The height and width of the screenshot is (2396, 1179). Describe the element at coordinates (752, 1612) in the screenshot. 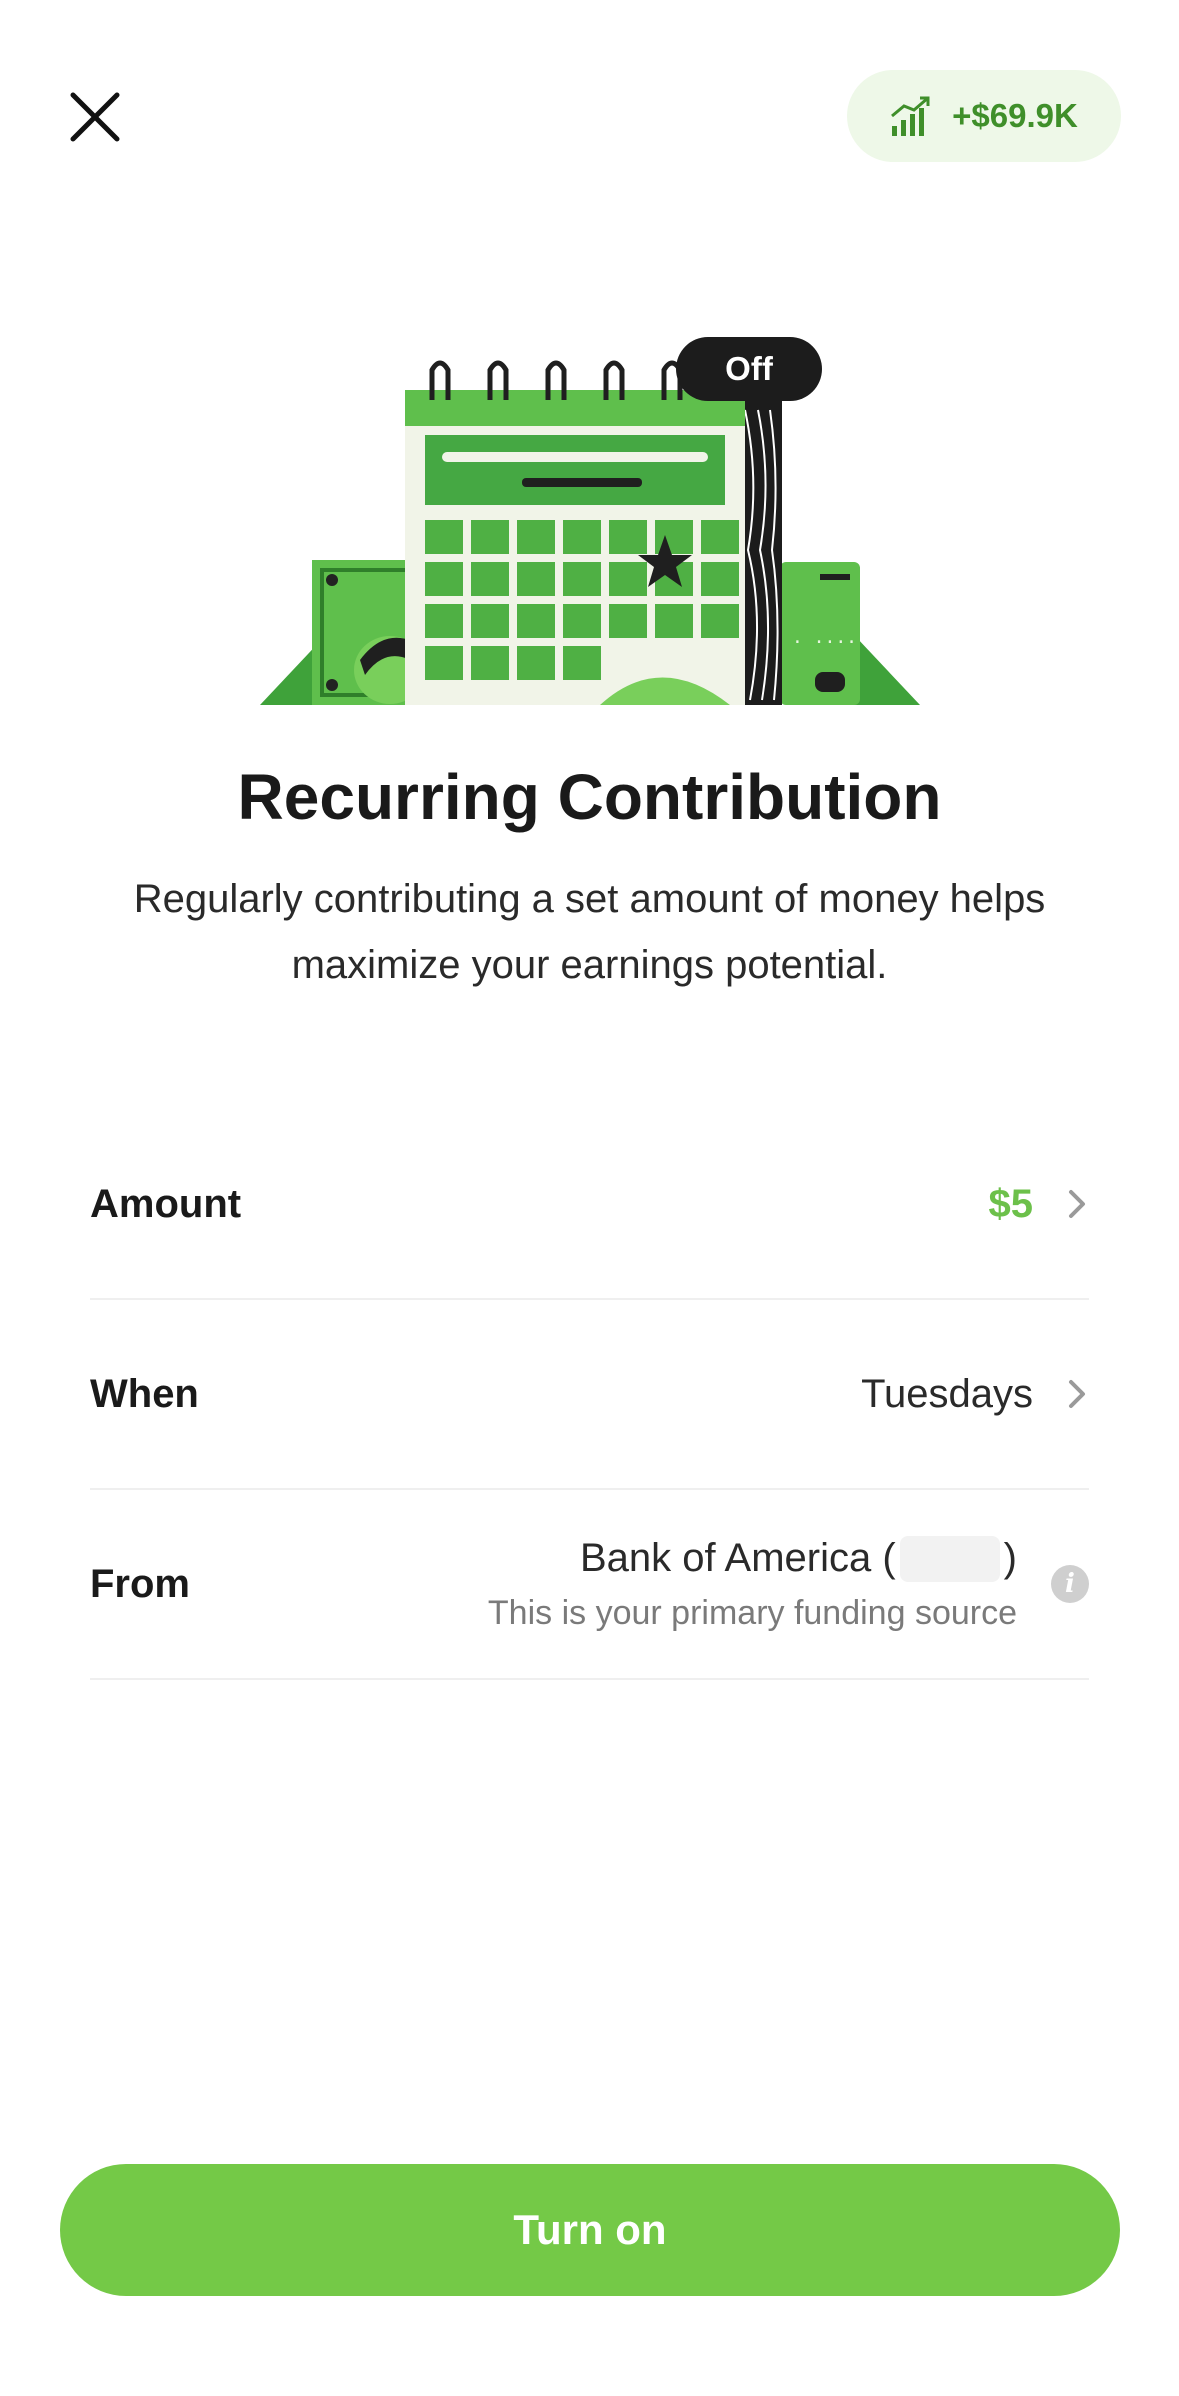

I see `funding-source-note: This is your primary funding source` at that location.